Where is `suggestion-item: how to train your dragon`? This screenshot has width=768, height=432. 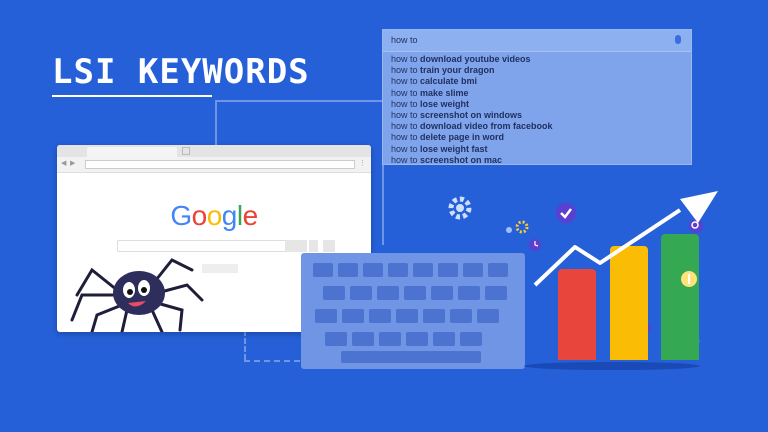
suggestion-item: how to train your dragon is located at coordinates (472, 70).